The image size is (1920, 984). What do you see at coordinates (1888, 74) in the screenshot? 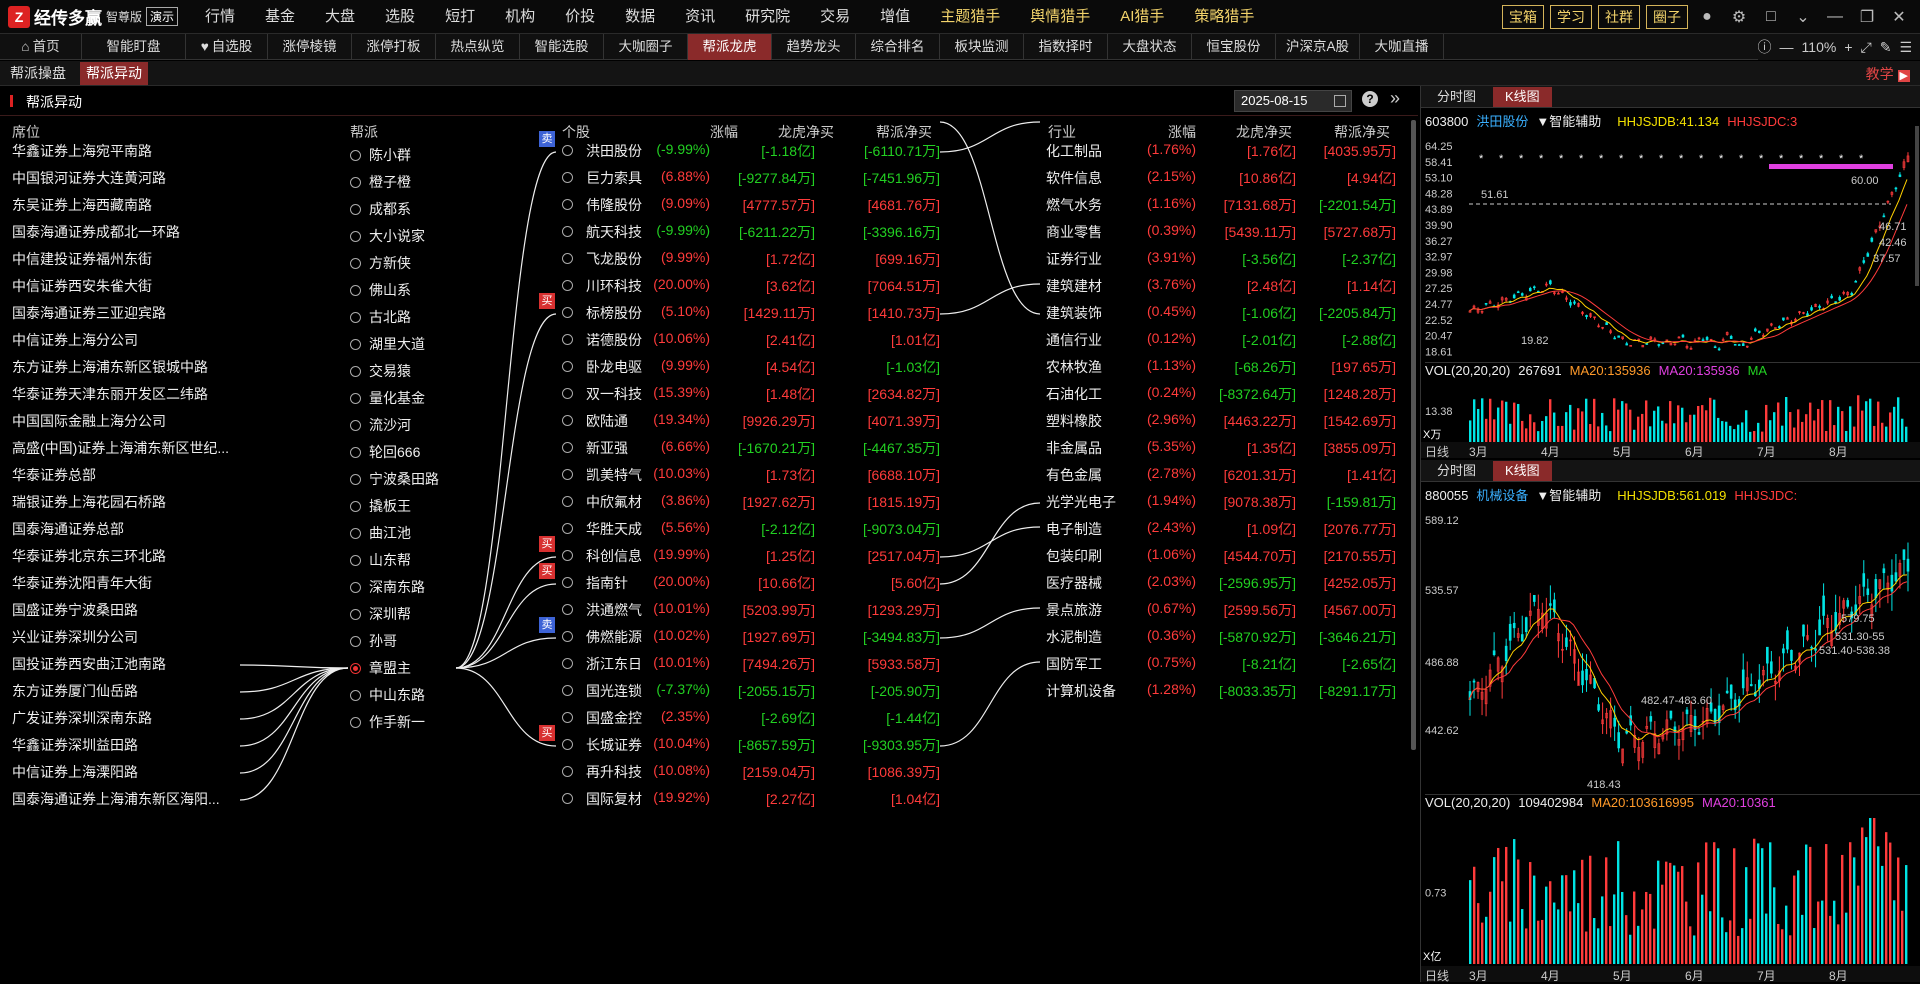
I see `teach-link: 教学 ▶` at bounding box center [1888, 74].